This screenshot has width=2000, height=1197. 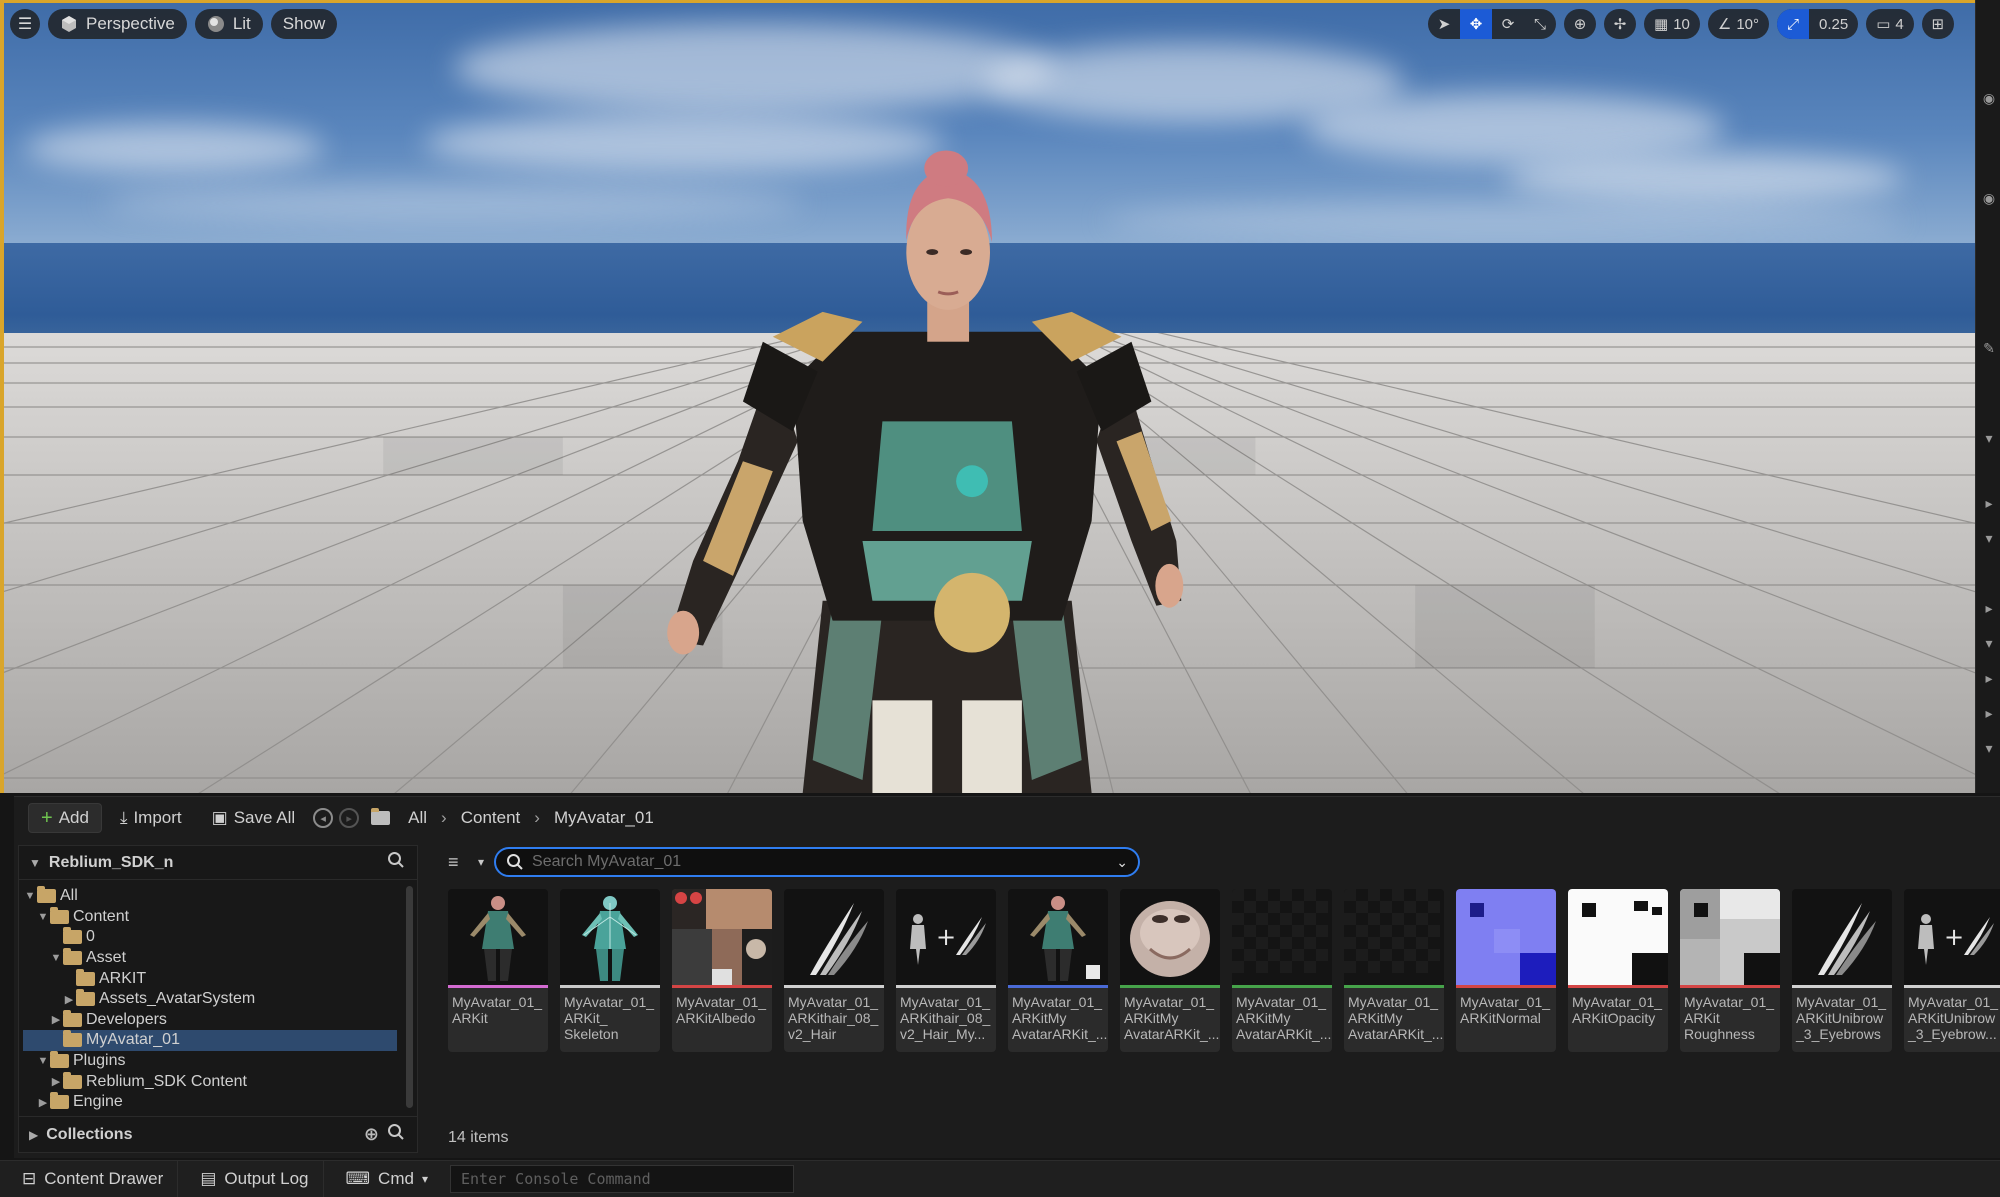 I want to click on chevron-down-icon: ⌄, so click(x=1122, y=862).